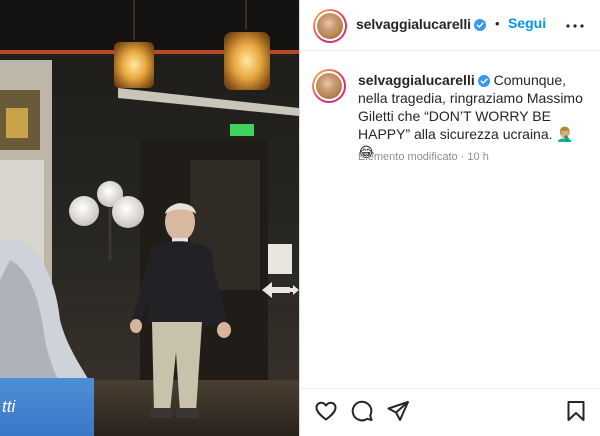 The width and height of the screenshot is (600, 436). I want to click on lamp-right, so click(247, 61).